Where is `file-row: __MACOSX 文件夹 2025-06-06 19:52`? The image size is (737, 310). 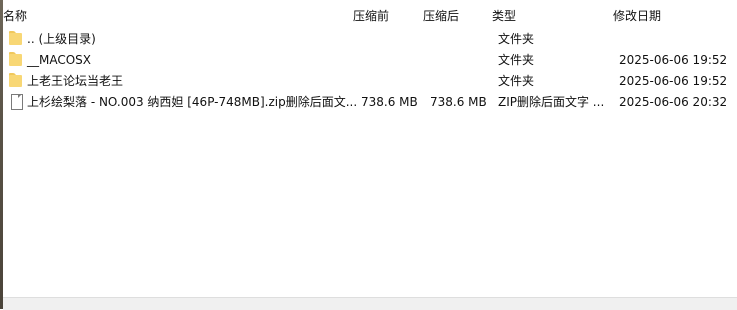 file-row: __MACOSX 文件夹 2025-06-06 19:52 is located at coordinates (370, 59).